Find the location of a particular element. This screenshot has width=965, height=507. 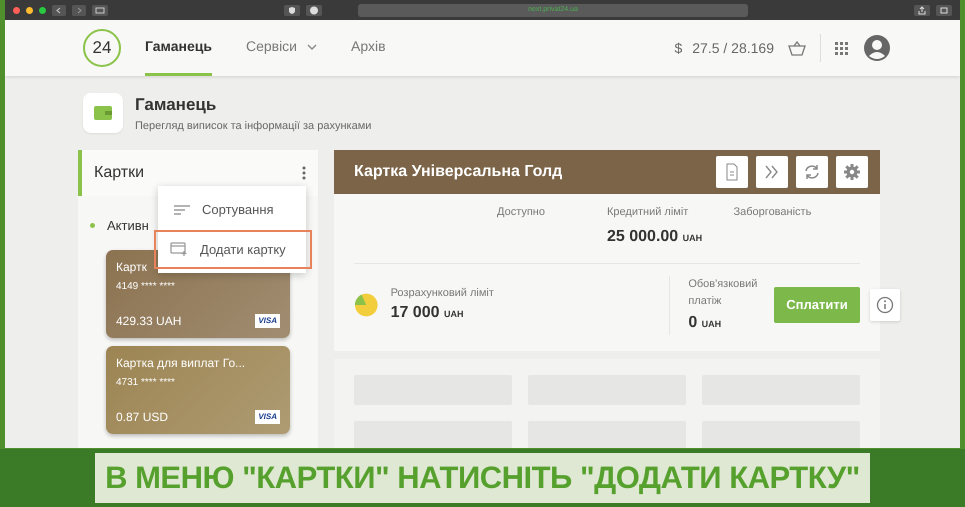

card-number: 4149 **** **** is located at coordinates (146, 287).